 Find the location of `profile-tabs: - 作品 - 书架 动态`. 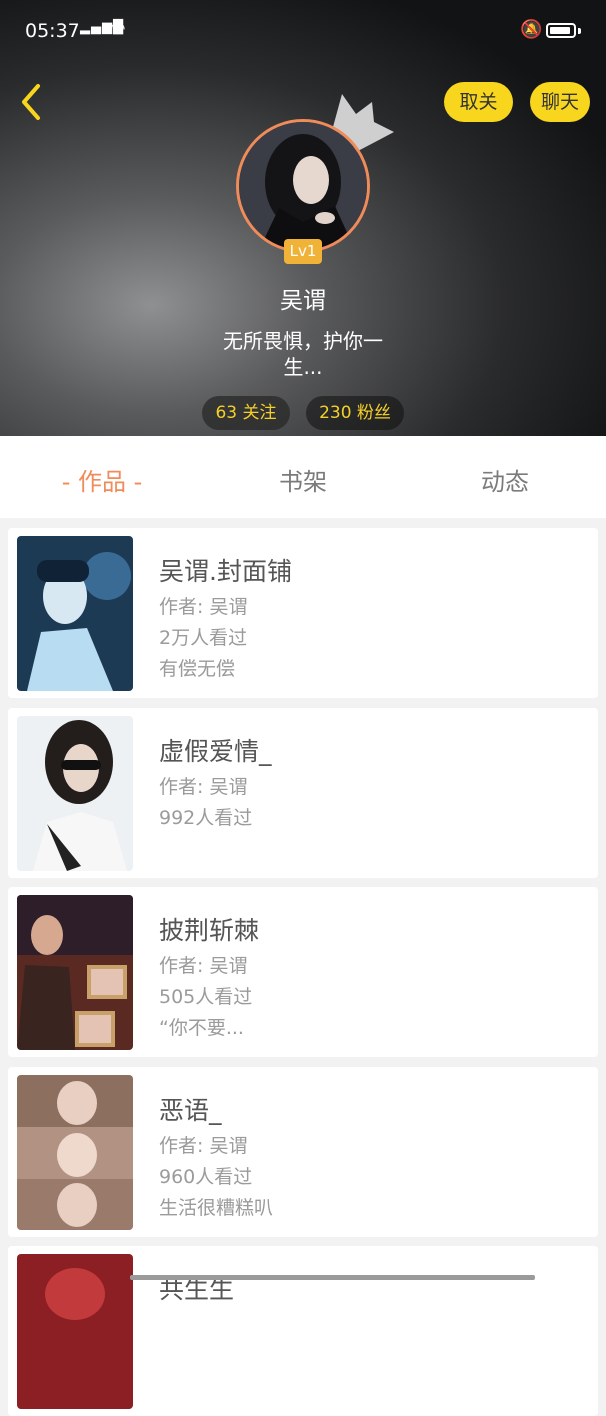

profile-tabs: - 作品 - 书架 动态 is located at coordinates (303, 477).